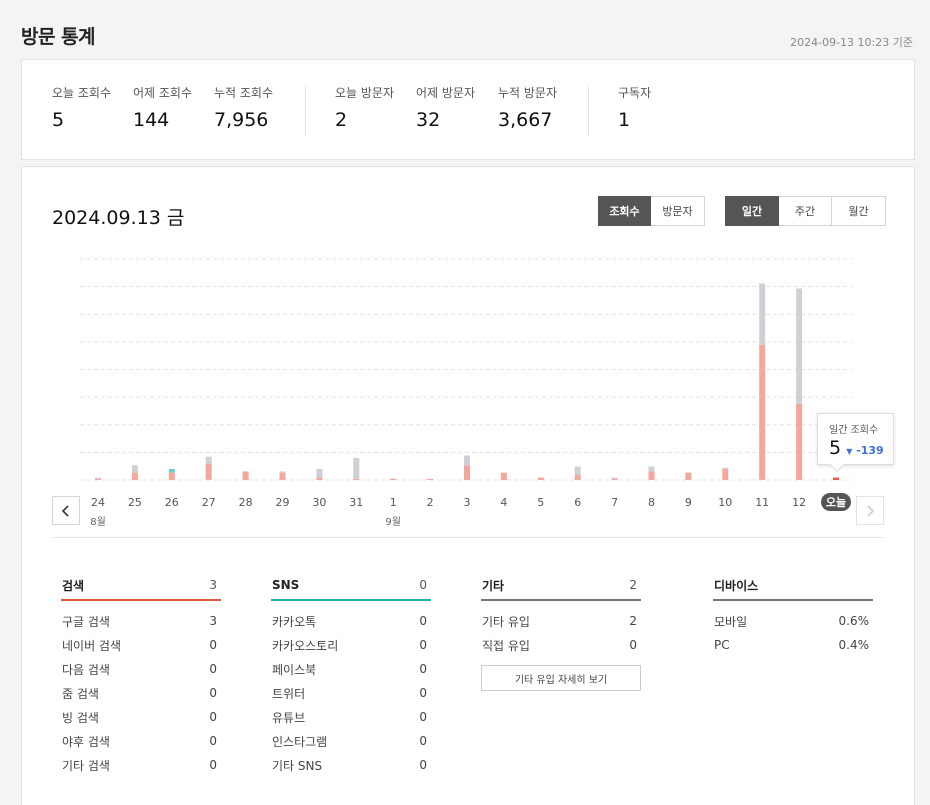  I want to click on list-item: 기타 유입 2, so click(559, 621).